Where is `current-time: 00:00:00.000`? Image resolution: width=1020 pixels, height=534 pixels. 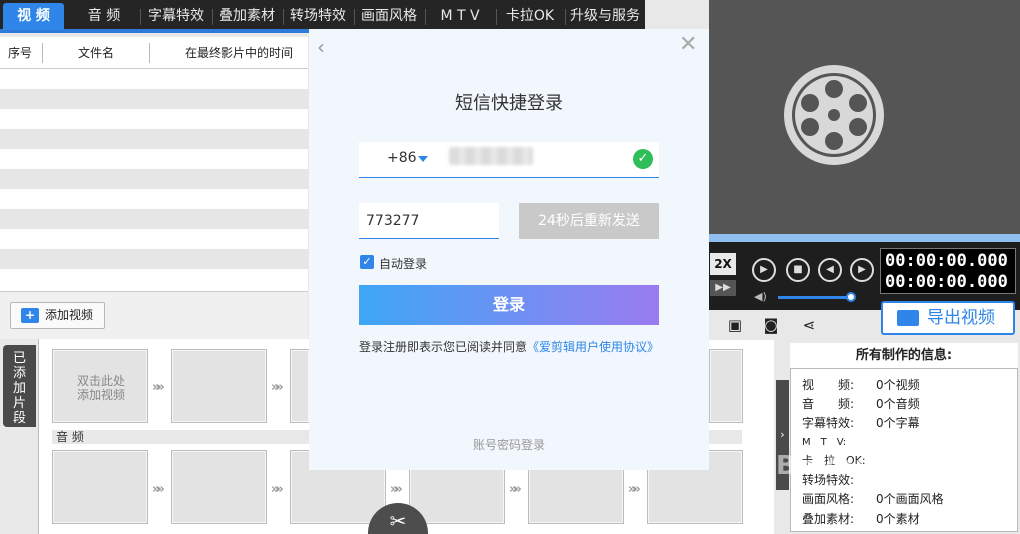 current-time: 00:00:00.000 is located at coordinates (946, 261).